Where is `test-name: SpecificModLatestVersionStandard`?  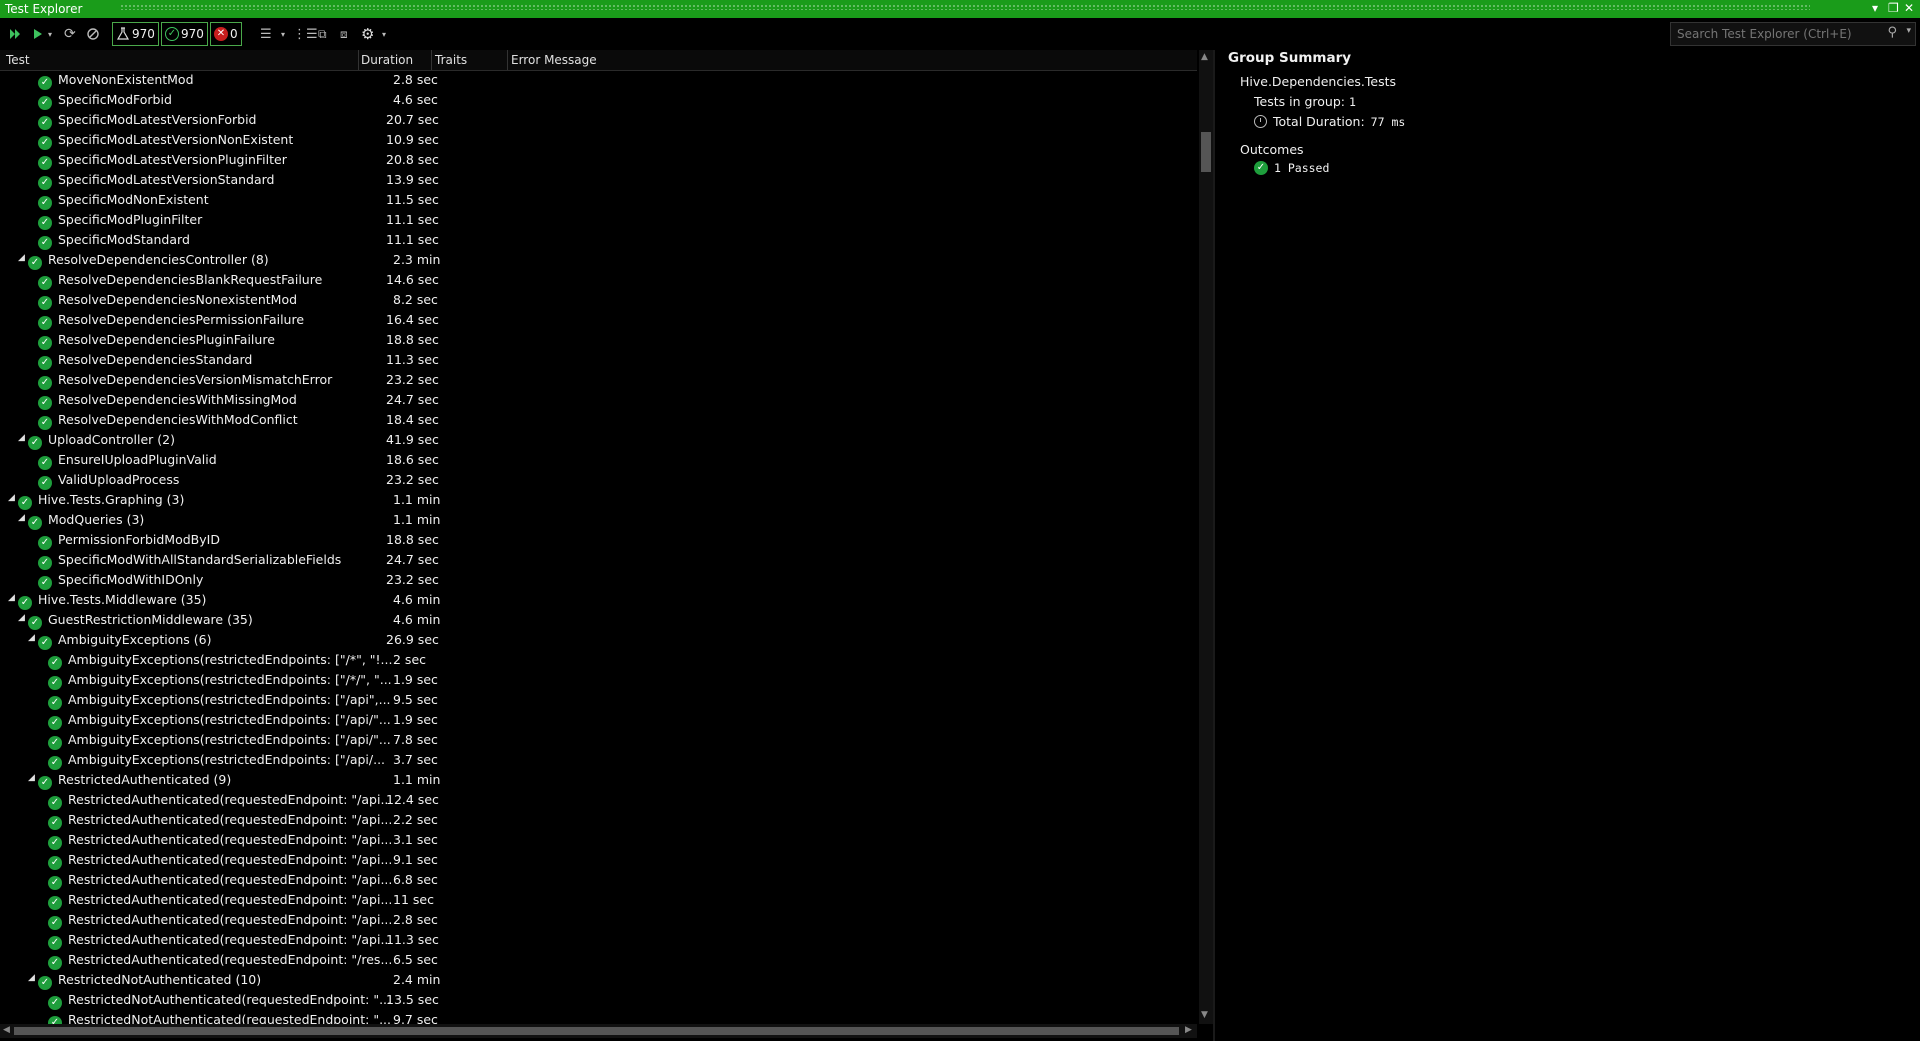 test-name: SpecificModLatestVersionStandard is located at coordinates (166, 179).